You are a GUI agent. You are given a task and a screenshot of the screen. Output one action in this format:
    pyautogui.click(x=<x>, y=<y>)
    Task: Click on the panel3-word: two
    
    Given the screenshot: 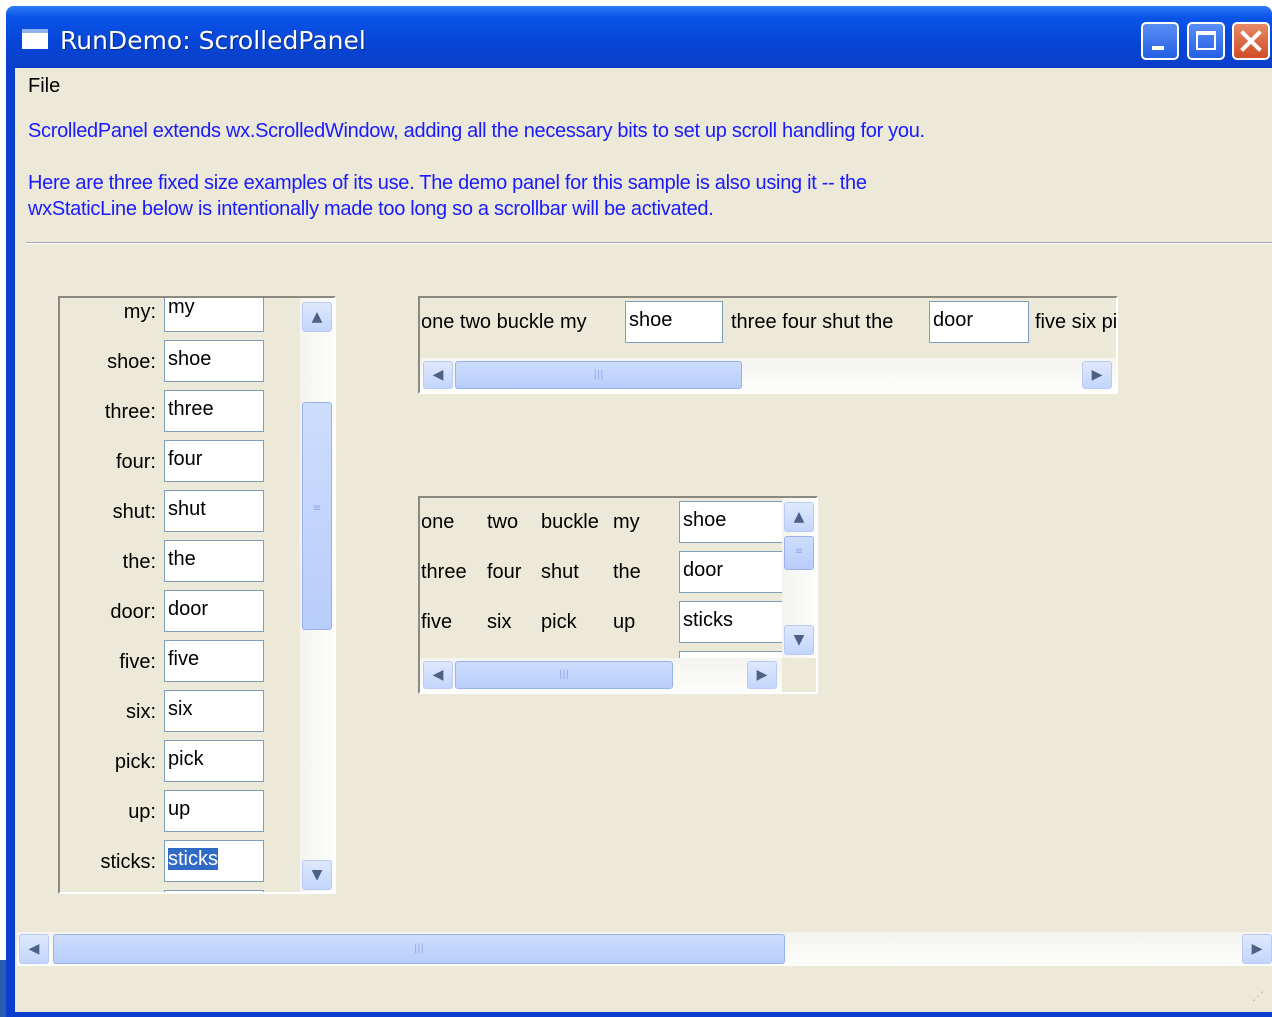 What is the action you would take?
    pyautogui.click(x=503, y=522)
    